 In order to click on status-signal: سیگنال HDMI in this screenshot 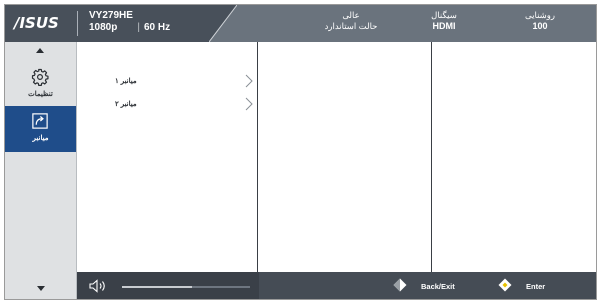, I will do `click(444, 21)`.